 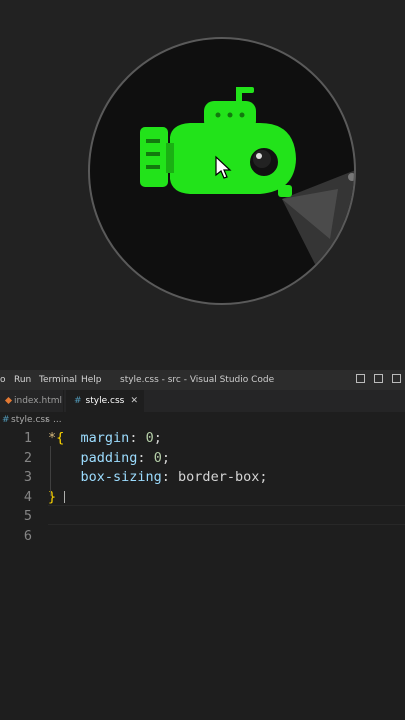 I want to click on tab-index-html: index.html, so click(x=32, y=401).